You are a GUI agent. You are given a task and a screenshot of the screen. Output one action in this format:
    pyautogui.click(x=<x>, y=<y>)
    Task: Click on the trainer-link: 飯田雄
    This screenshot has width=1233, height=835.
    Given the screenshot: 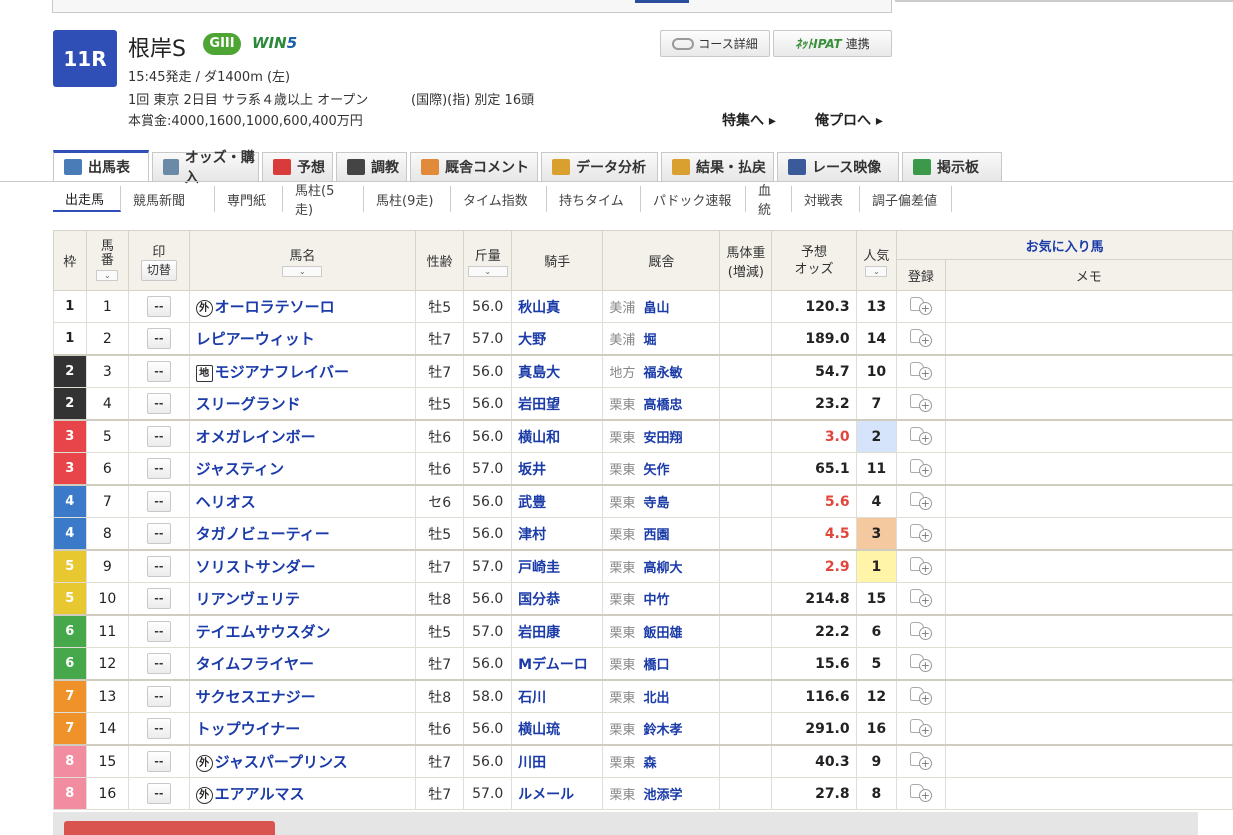 What is the action you would take?
    pyautogui.click(x=662, y=633)
    